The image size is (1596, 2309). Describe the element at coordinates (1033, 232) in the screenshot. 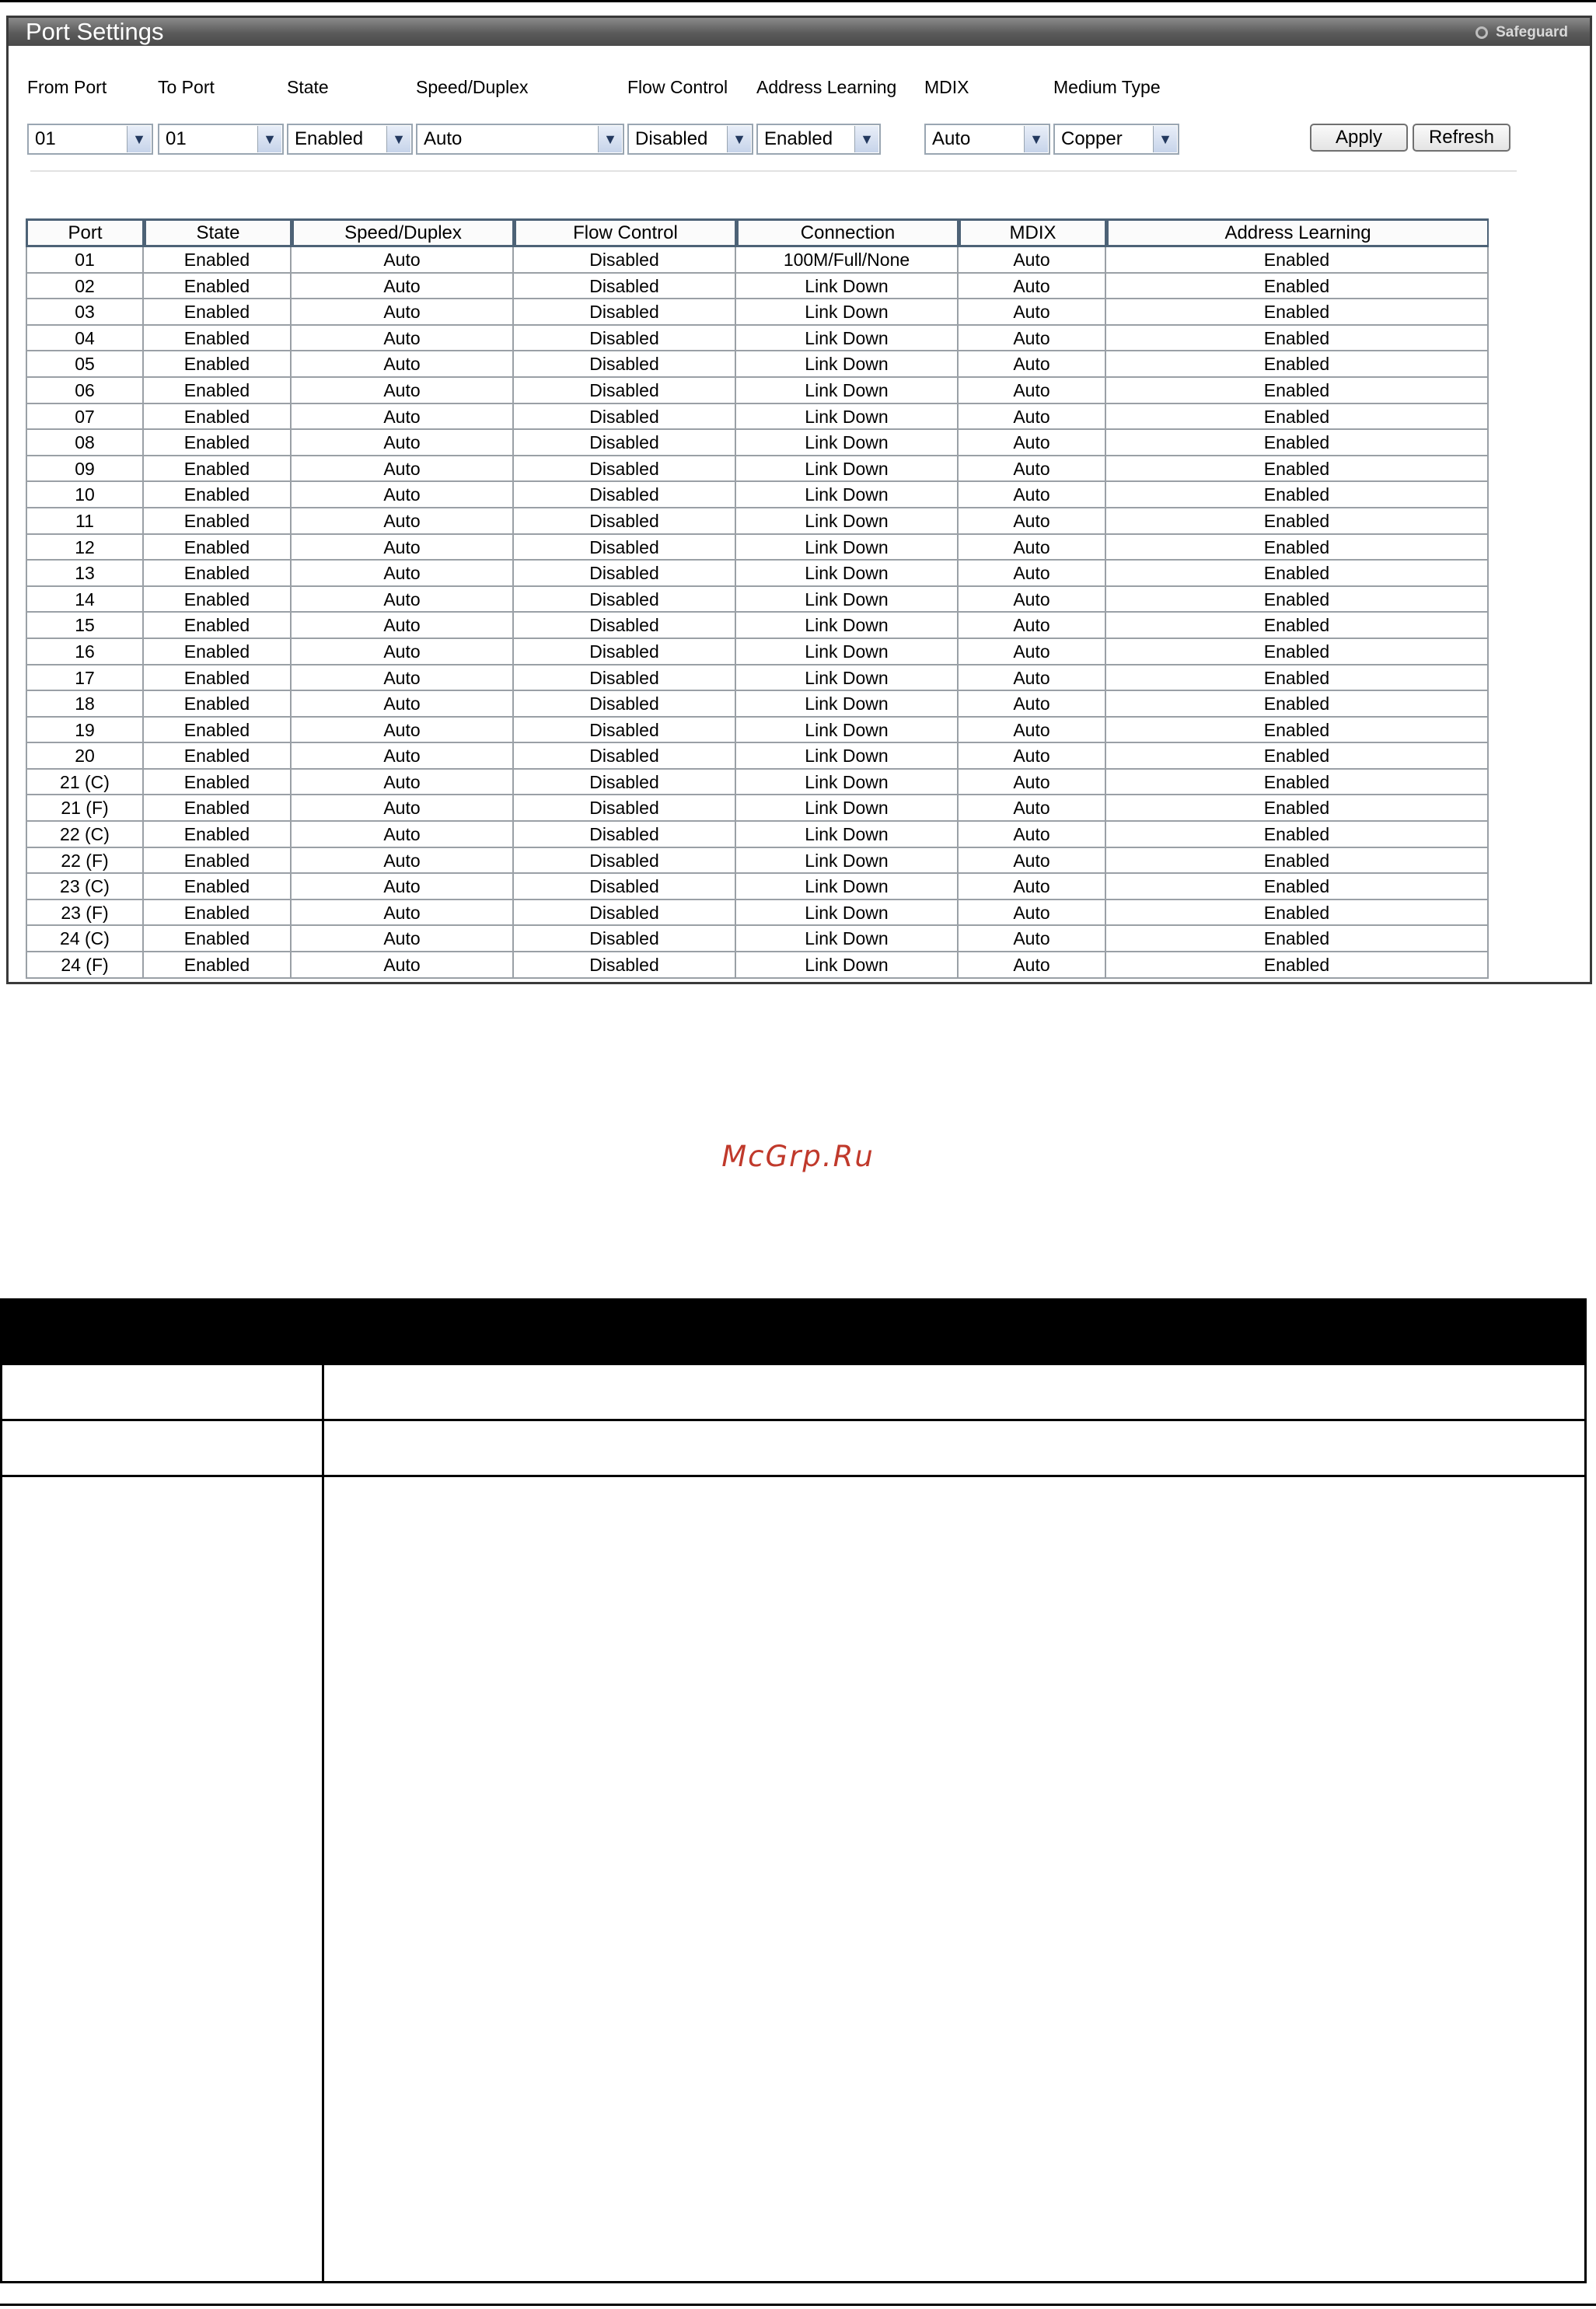

I see `column-header-mdix: MDIX` at that location.